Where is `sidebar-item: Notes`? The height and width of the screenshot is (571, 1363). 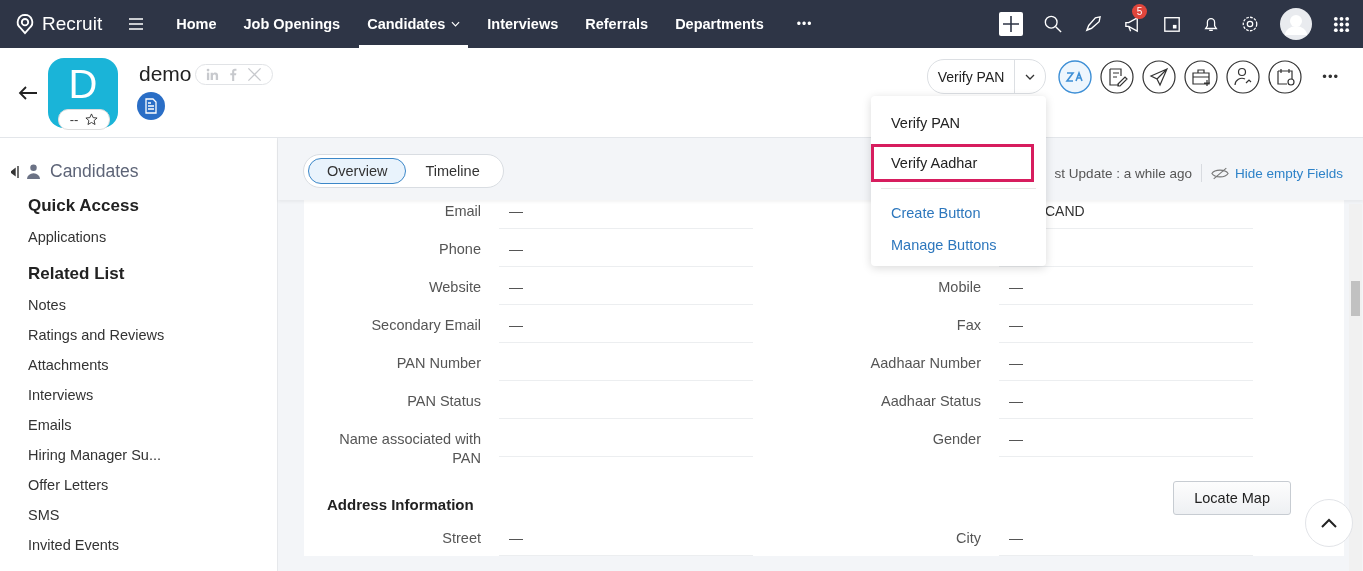
sidebar-item: Notes is located at coordinates (152, 305).